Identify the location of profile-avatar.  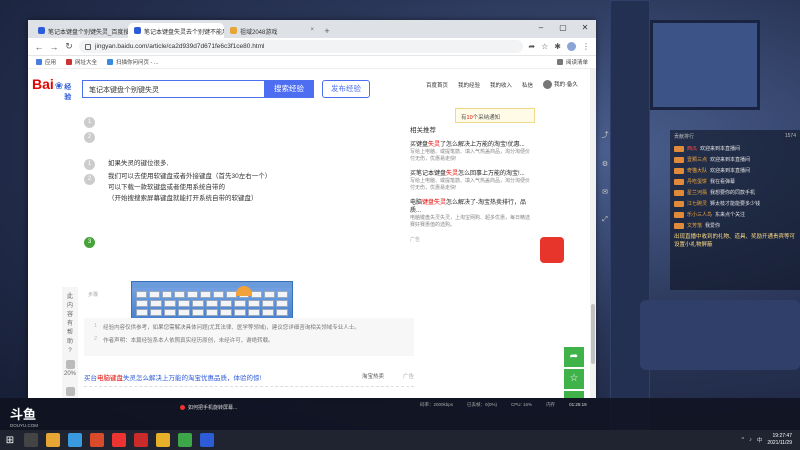
(571, 46).